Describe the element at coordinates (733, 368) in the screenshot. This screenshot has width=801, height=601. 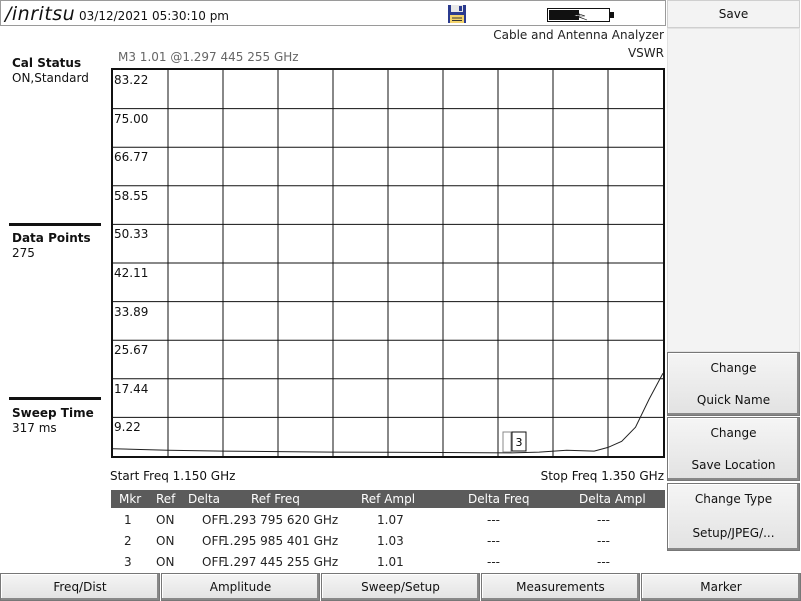
I see `change-quick-name-line1: Change` at that location.